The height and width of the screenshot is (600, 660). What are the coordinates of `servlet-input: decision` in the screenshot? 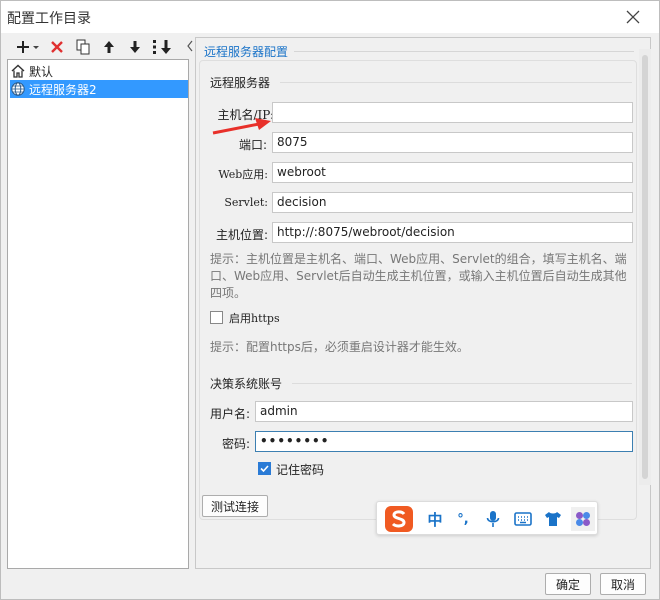 It's located at (452, 202).